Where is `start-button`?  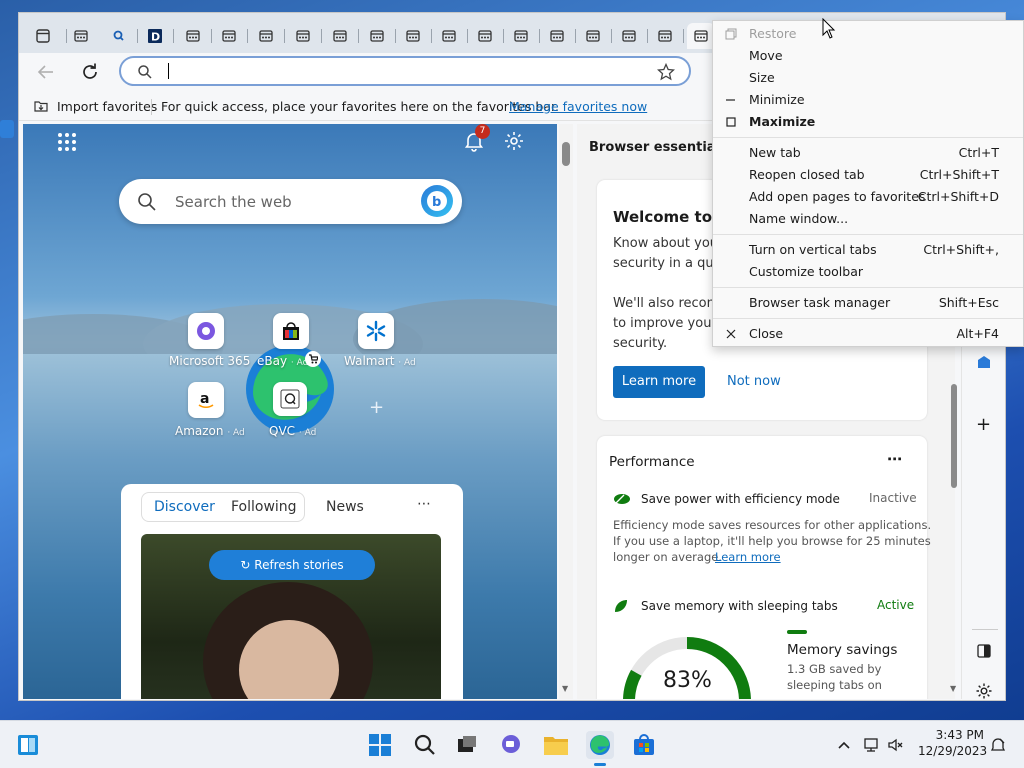 start-button is located at coordinates (380, 745).